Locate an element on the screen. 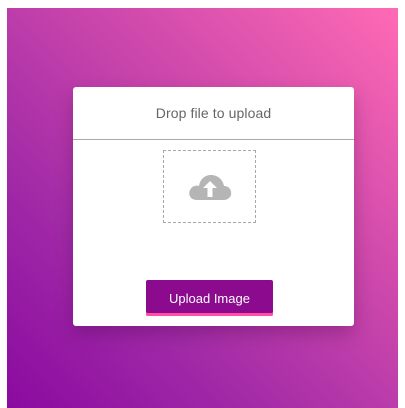 Image resolution: width=405 pixels, height=408 pixels. file-dropzone is located at coordinates (209, 186).